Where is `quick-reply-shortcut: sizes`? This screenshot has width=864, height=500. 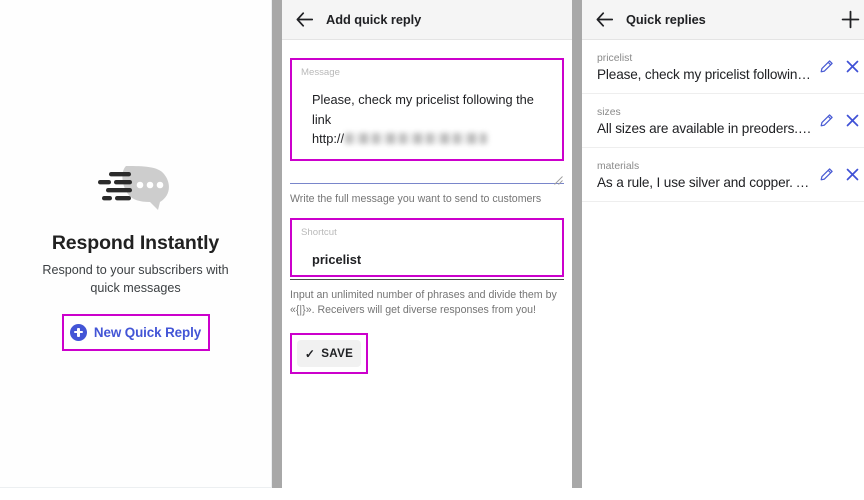
quick-reply-shortcut: sizes is located at coordinates (609, 112).